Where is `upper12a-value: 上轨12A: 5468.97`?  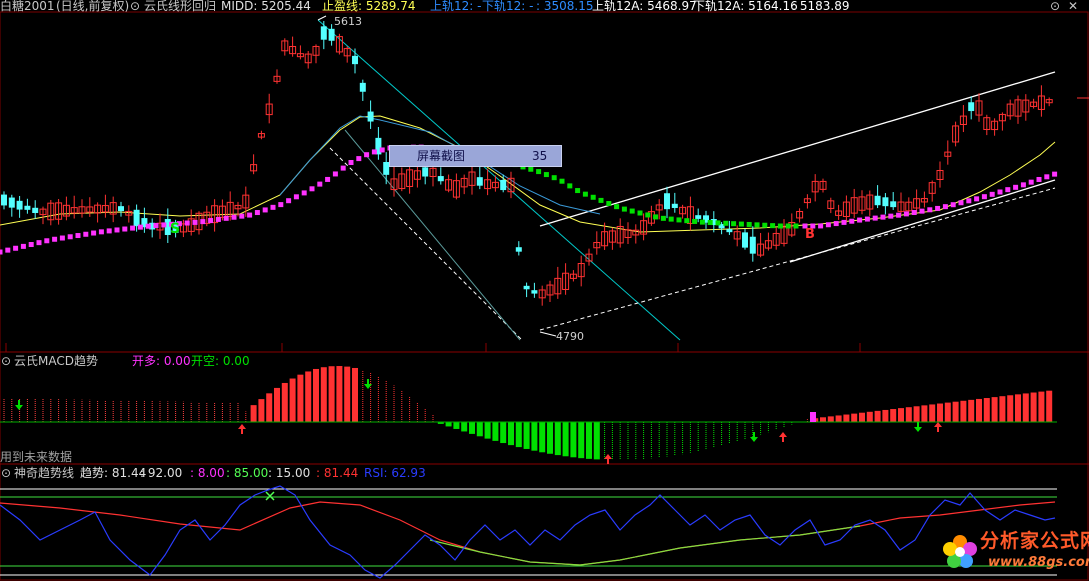 upper12a-value: 上轨12A: 5468.97 is located at coordinates (644, 6).